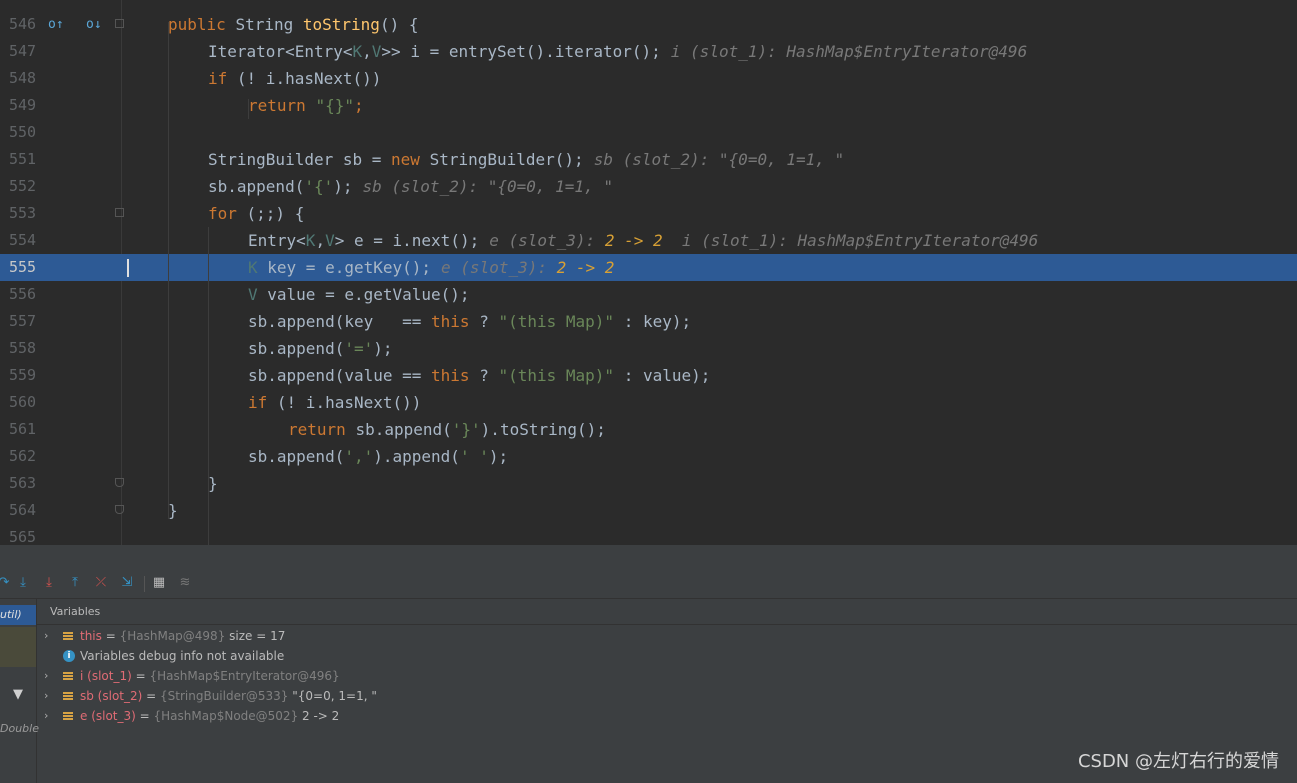 Image resolution: width=1297 pixels, height=783 pixels. Describe the element at coordinates (26, 375) in the screenshot. I see `line-number: 559` at that location.